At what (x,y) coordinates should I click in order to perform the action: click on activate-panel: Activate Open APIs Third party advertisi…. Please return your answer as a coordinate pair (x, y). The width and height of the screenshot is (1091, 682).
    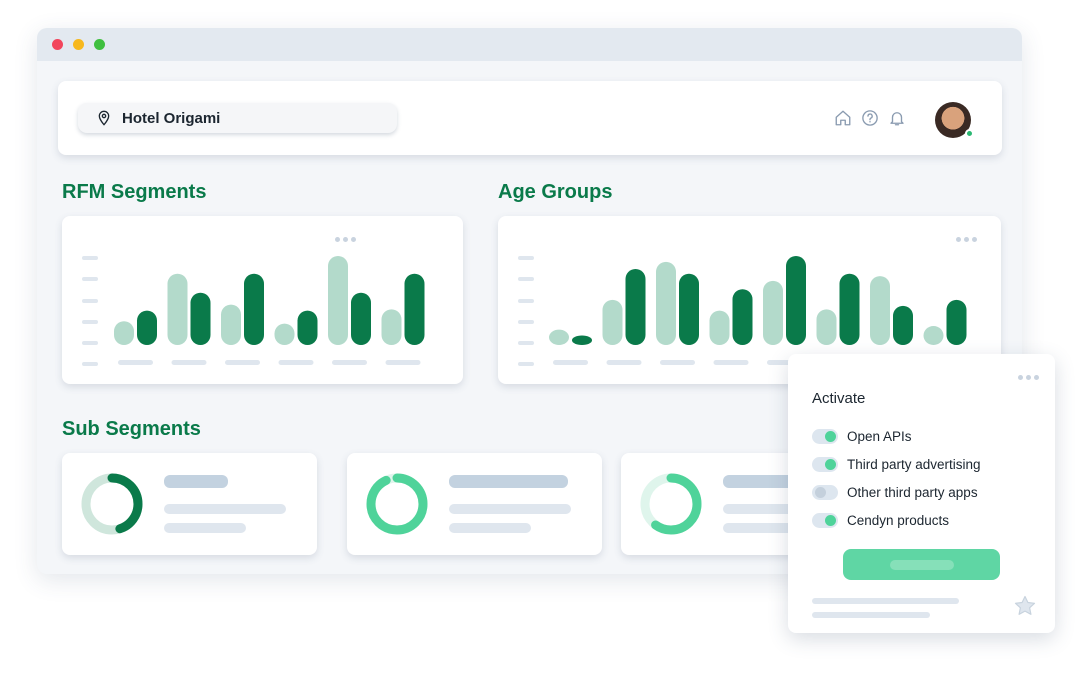
    Looking at the image, I should click on (921, 493).